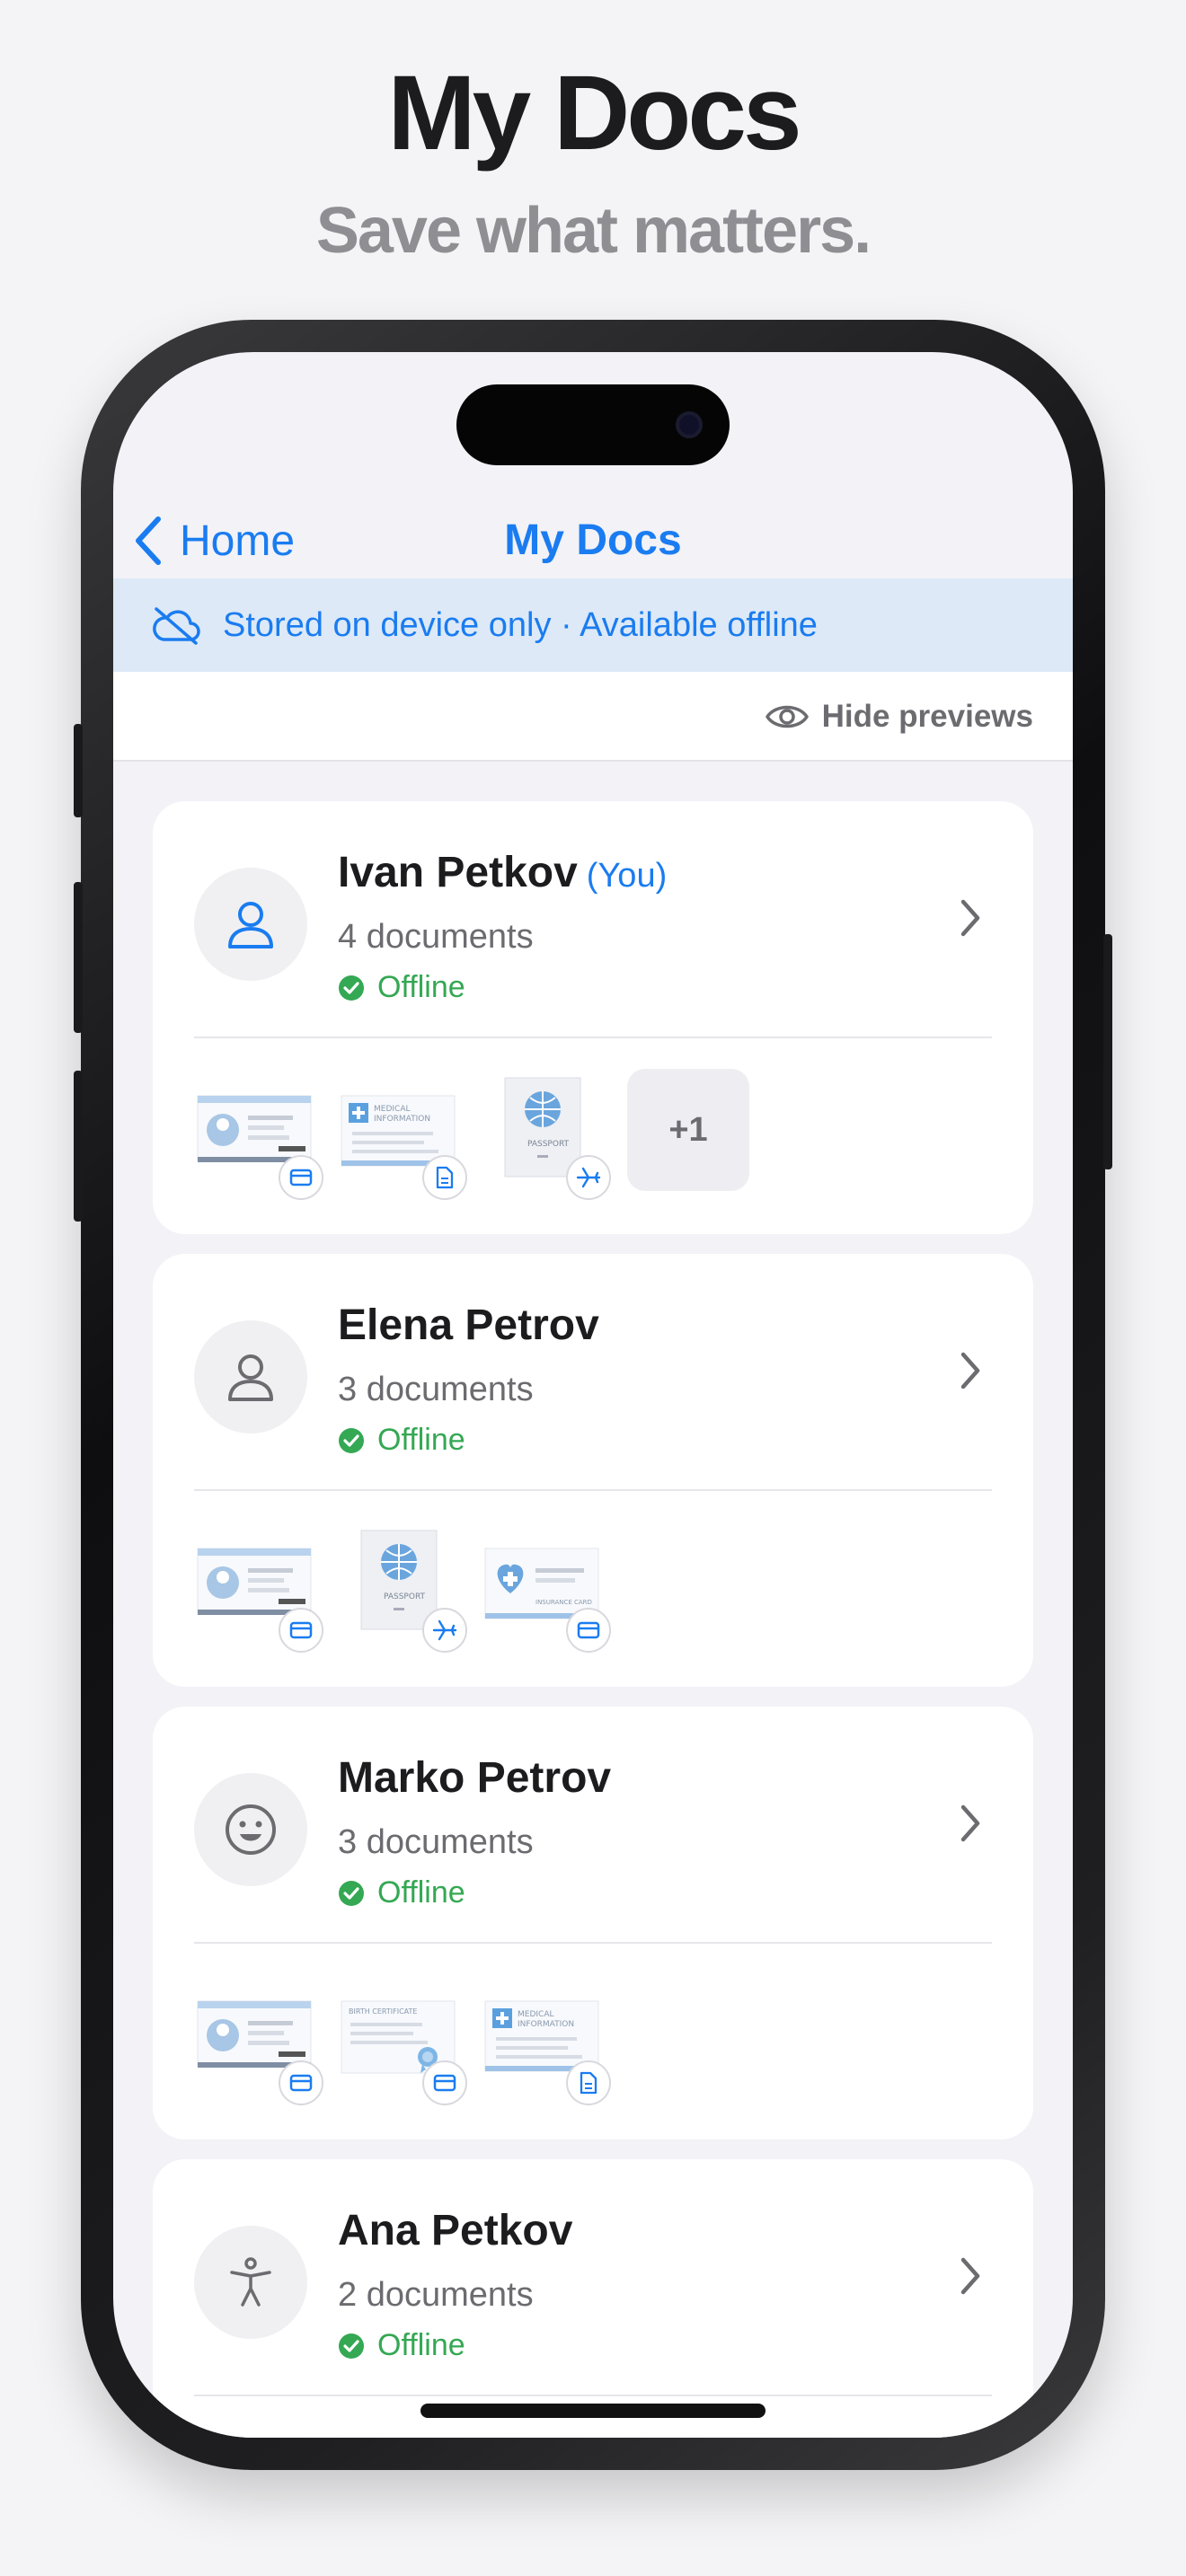 This screenshot has height=2576, width=1186. I want to click on document-previews: BIRTH CERTIFICATE MEDICAL INFORMATION, so click(403, 2041).